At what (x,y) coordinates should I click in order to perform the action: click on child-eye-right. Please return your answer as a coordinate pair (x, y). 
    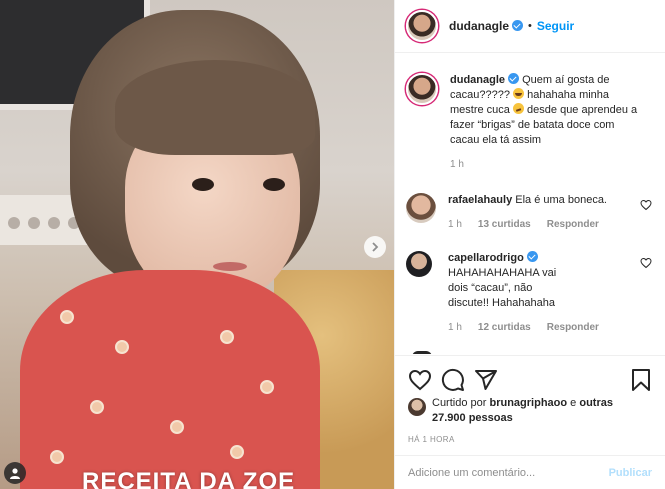
    Looking at the image, I should click on (274, 184).